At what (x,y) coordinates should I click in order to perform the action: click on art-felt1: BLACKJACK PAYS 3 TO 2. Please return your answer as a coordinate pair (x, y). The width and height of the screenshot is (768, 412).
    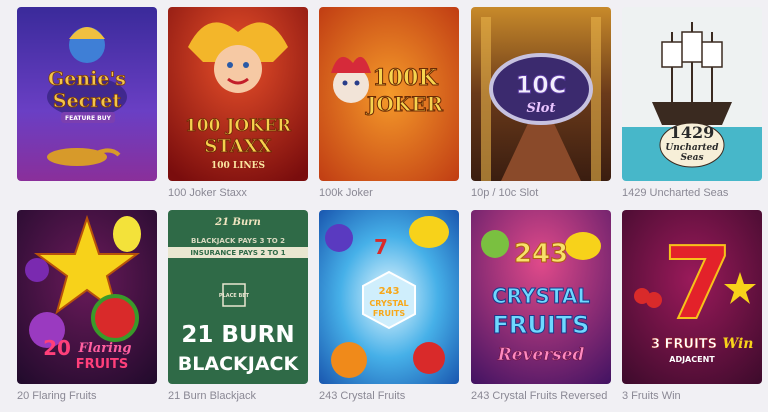
    Looking at the image, I should click on (238, 241).